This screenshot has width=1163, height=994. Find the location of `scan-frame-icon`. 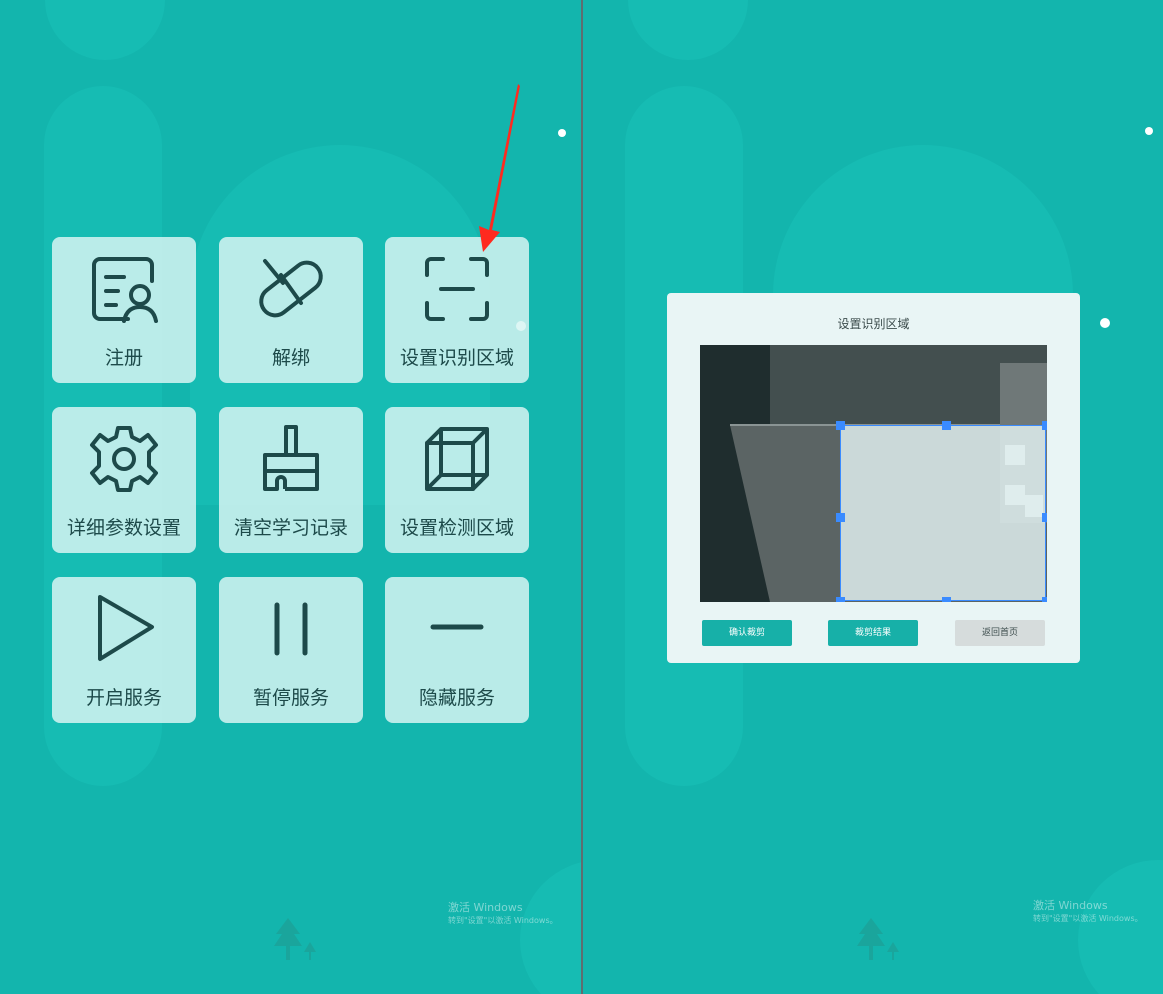

scan-frame-icon is located at coordinates (457, 289).